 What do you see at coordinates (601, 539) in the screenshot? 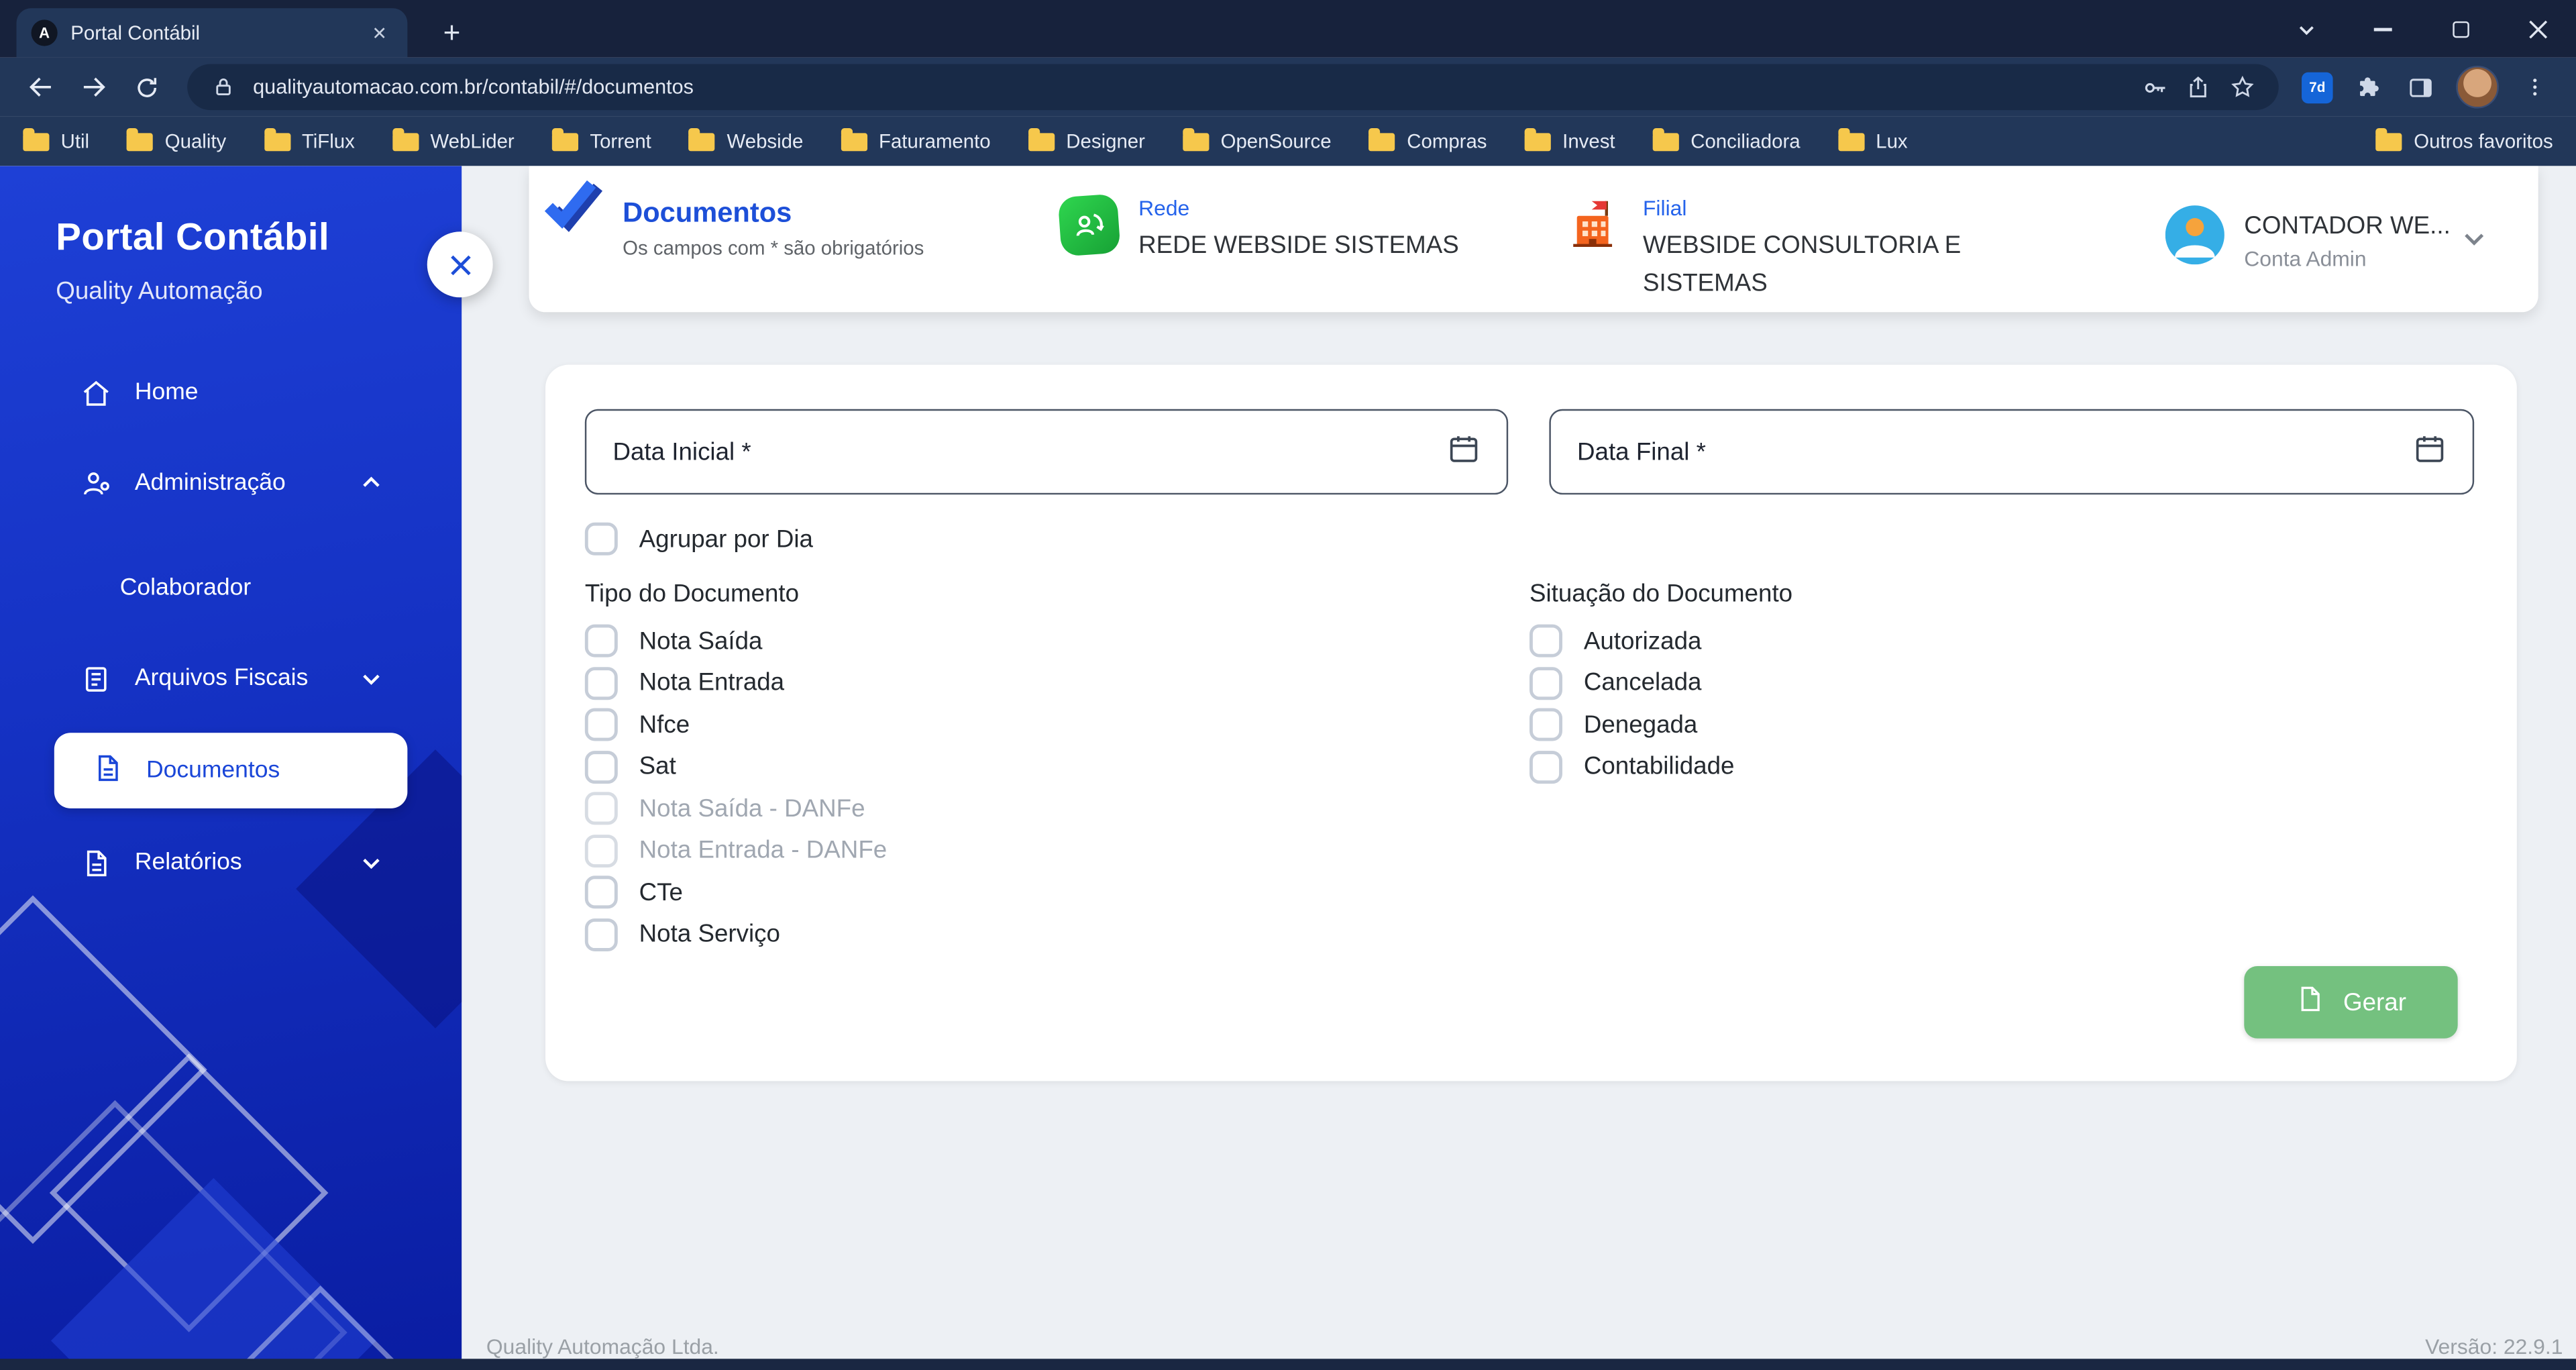
I see `checkbox-agrupar-por-dia` at bounding box center [601, 539].